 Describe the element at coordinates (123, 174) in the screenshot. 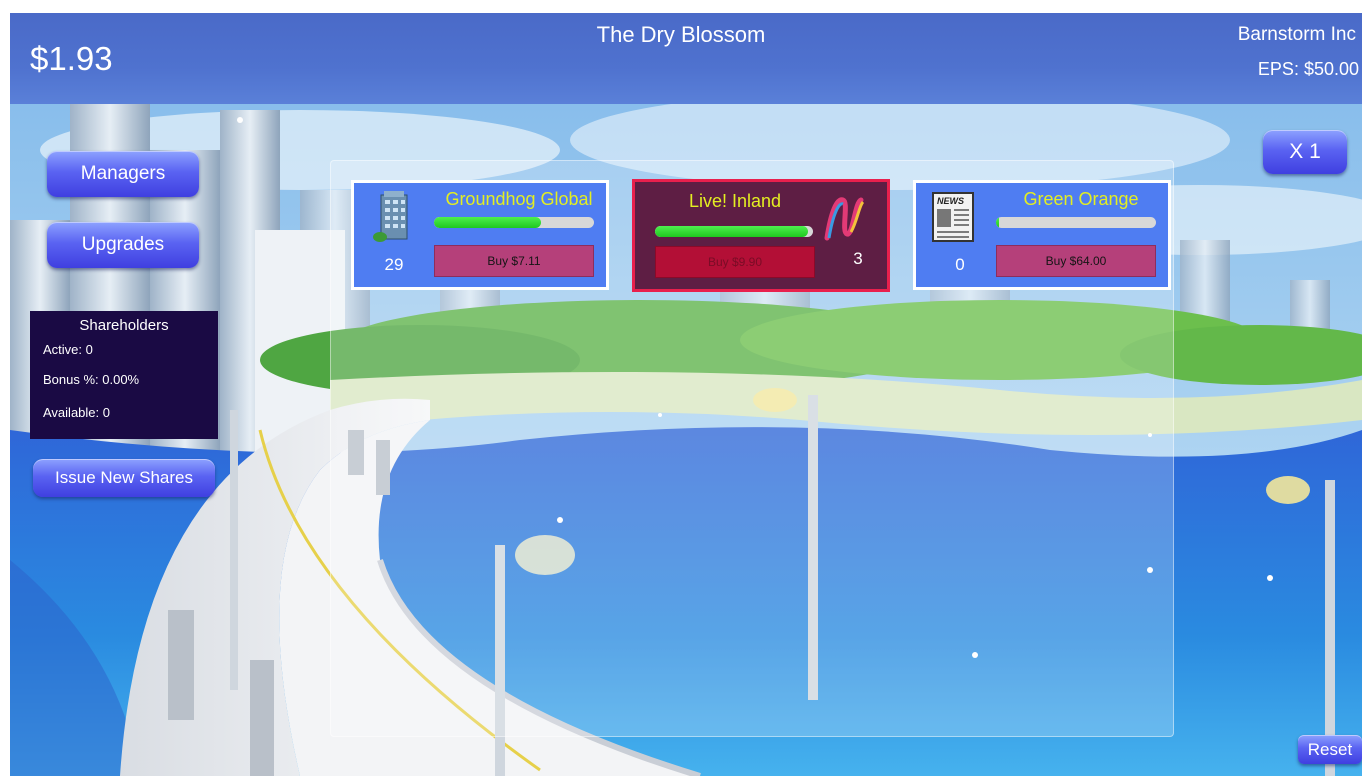

I see `managers-button: Managers` at that location.